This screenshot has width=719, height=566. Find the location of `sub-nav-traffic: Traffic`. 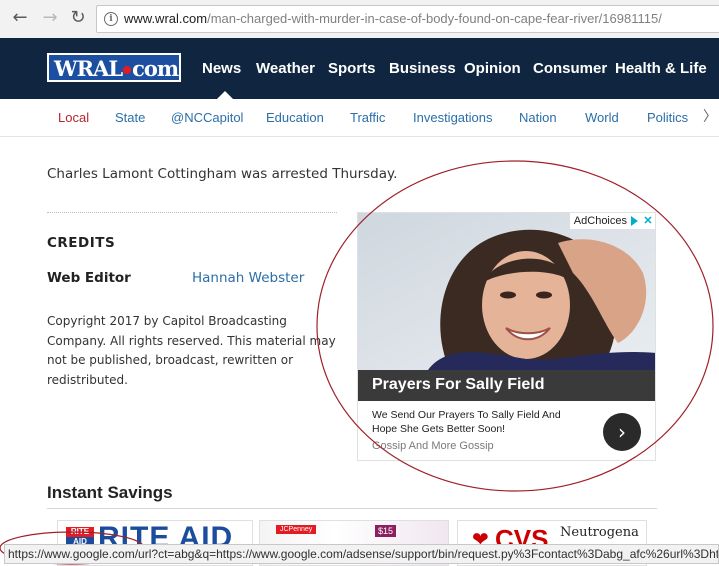

sub-nav-traffic: Traffic is located at coordinates (367, 117).